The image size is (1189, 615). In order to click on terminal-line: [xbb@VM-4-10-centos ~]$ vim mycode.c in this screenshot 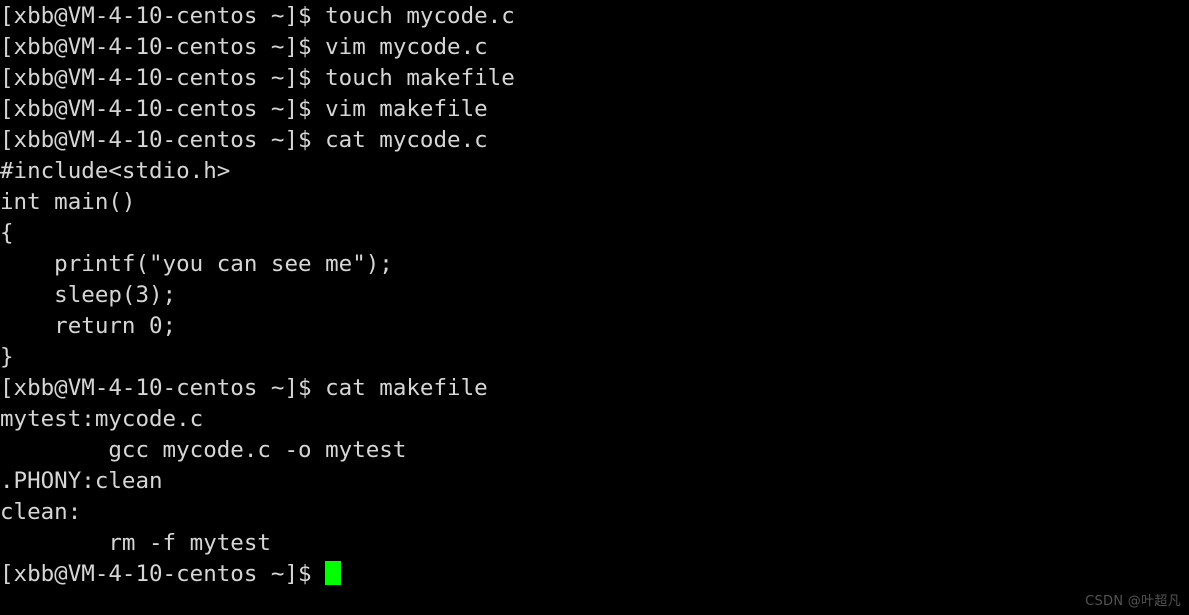, I will do `click(244, 47)`.